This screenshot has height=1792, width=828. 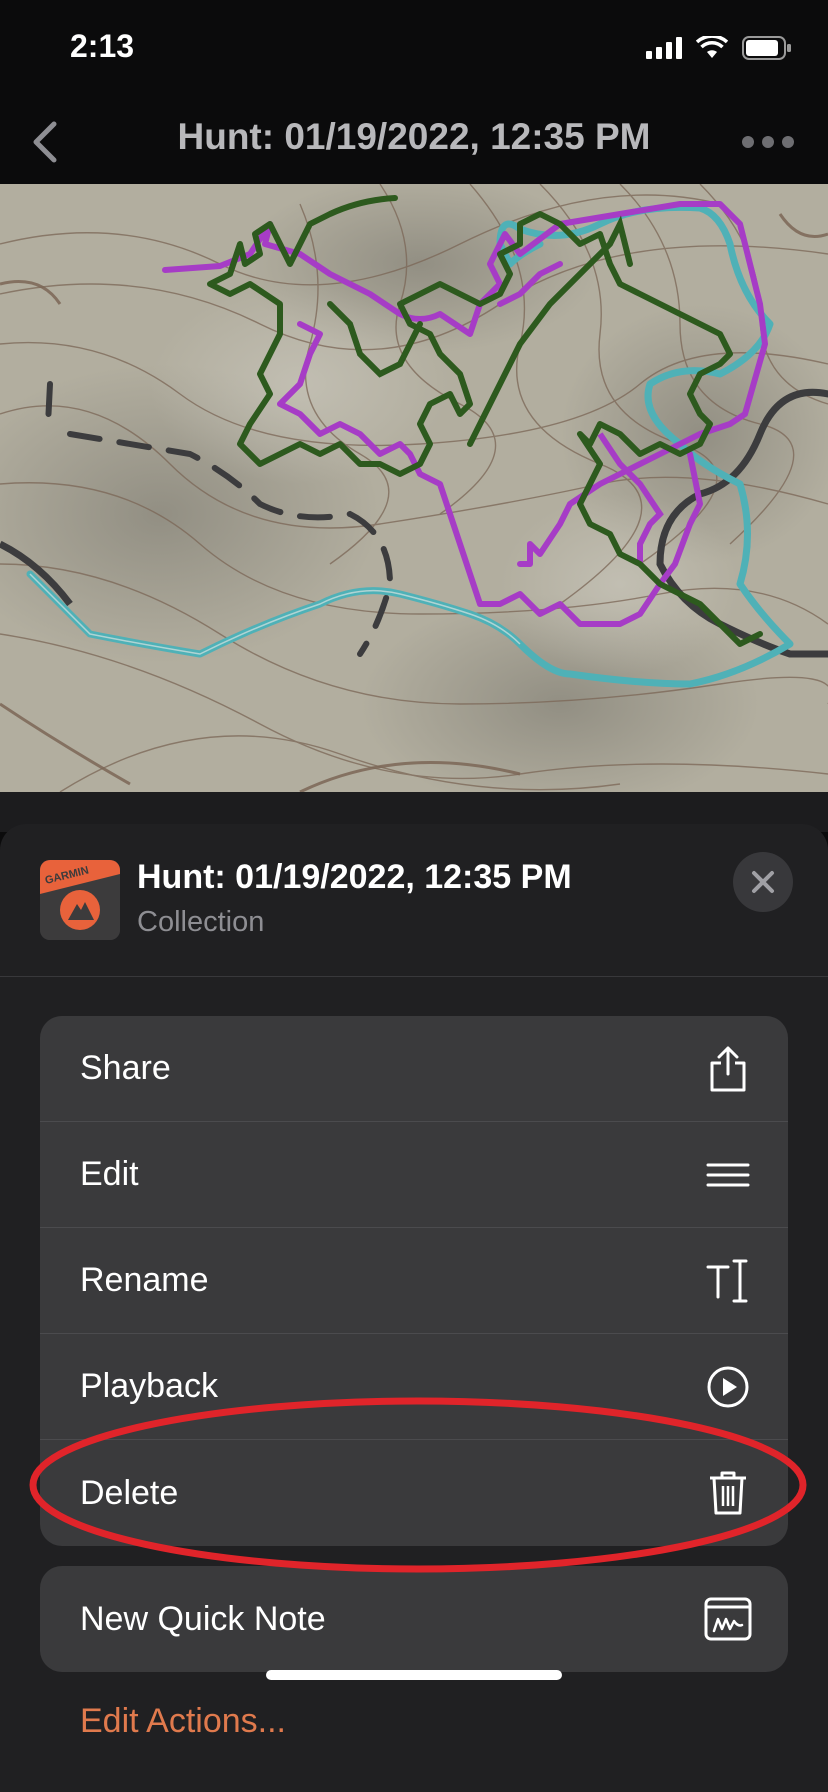 I want to click on ellipsis-icon, so click(x=768, y=142).